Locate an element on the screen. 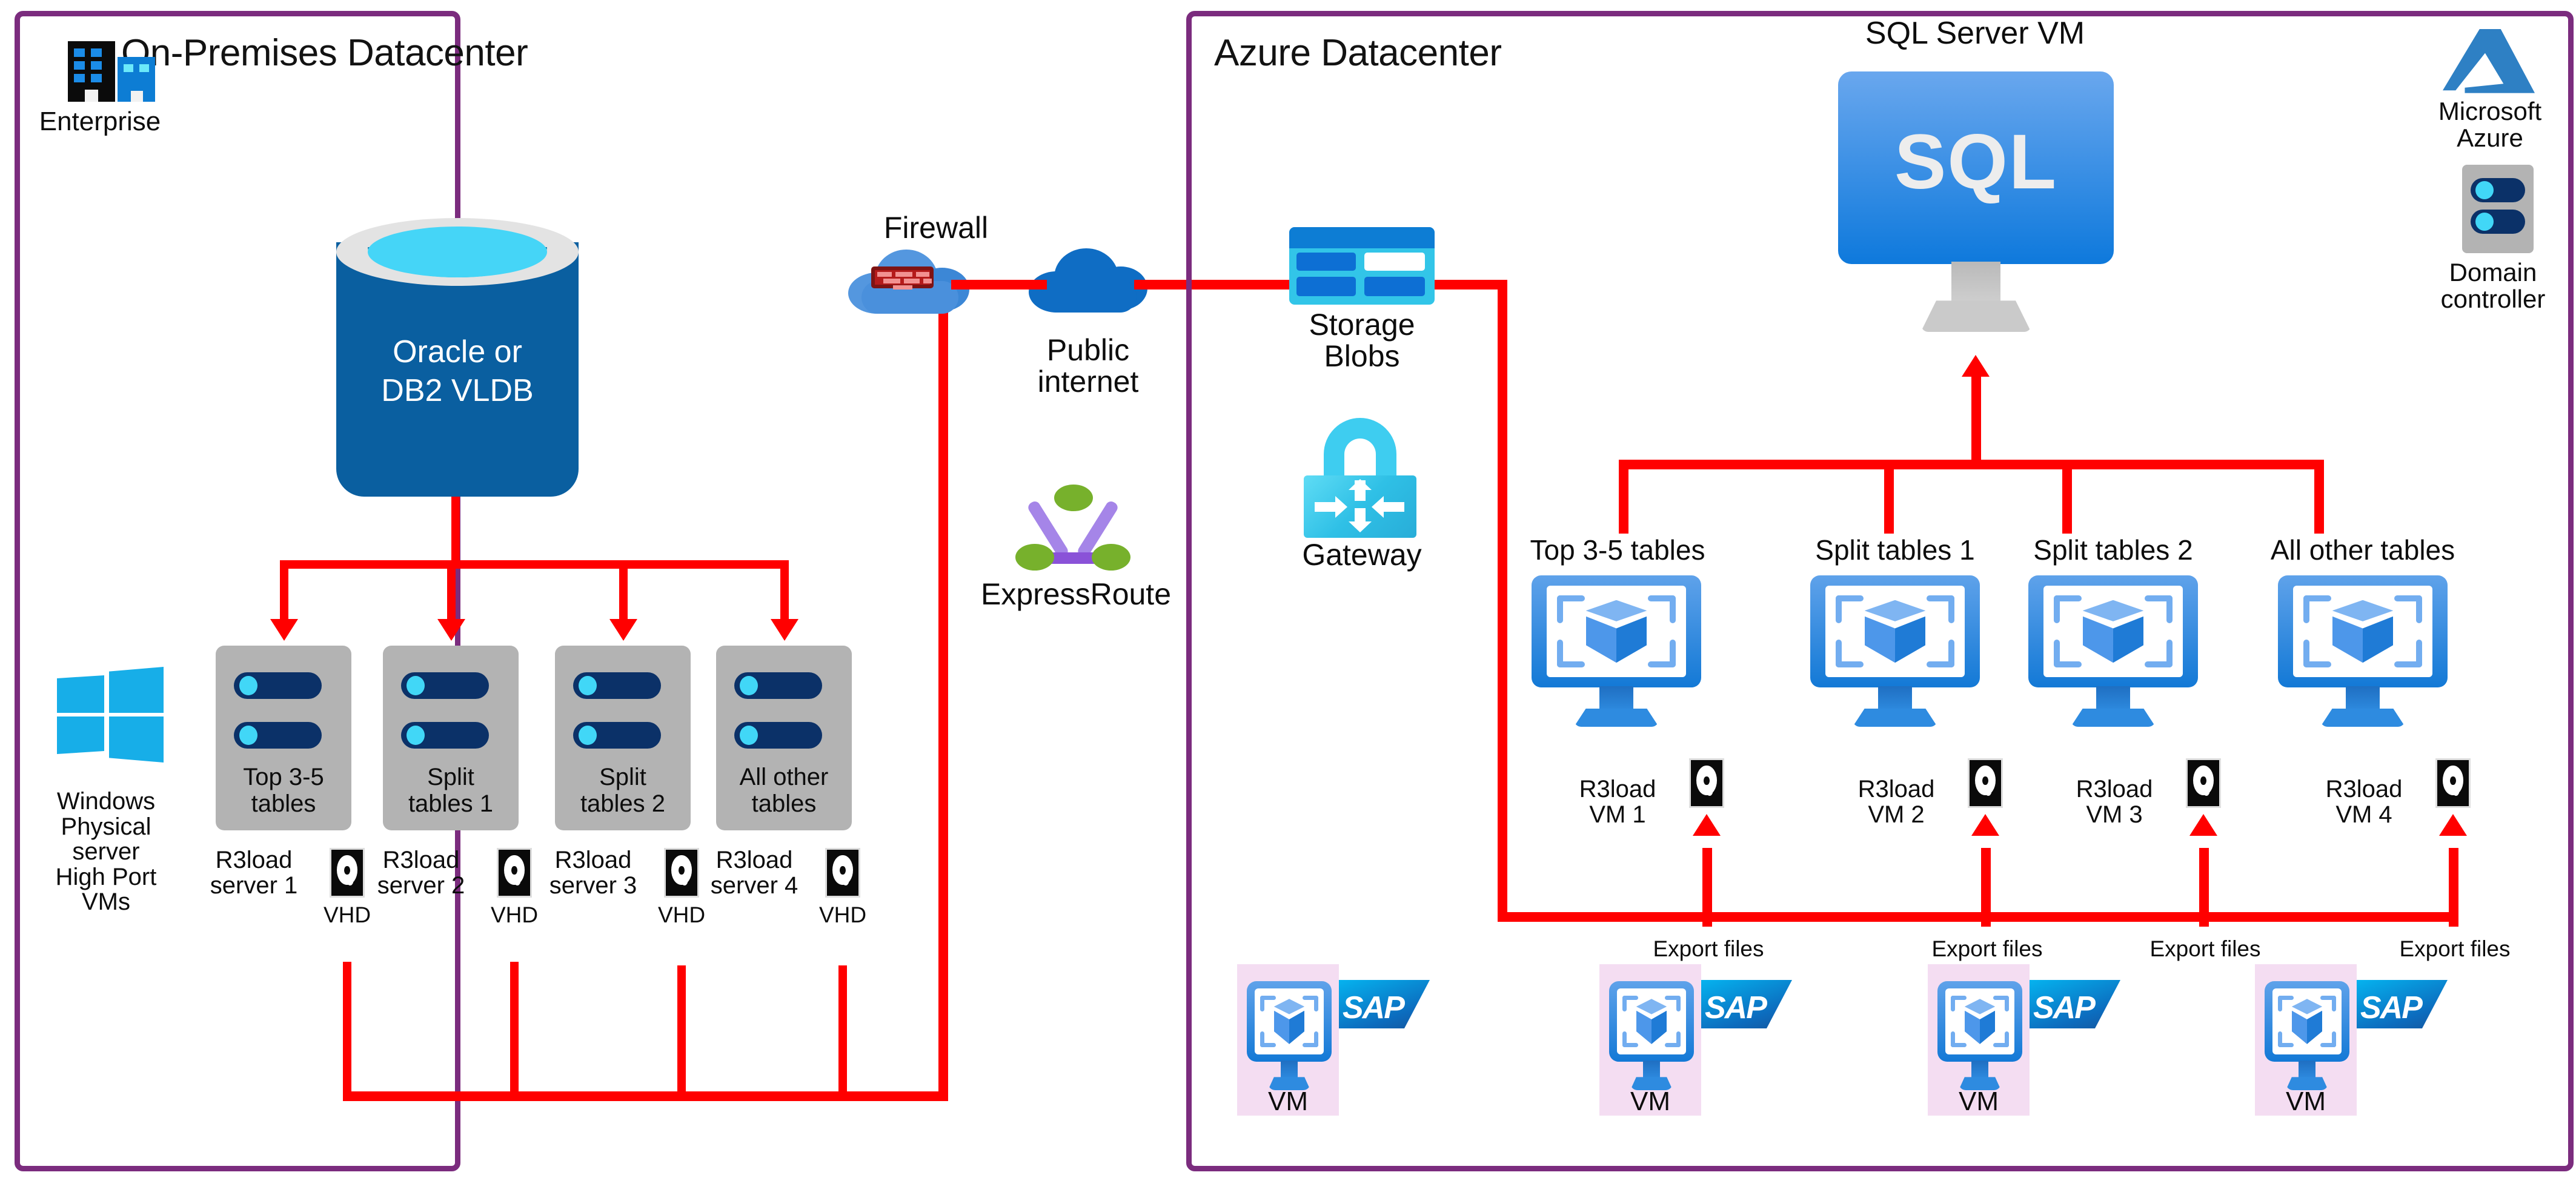  domain-controller-icon is located at coordinates (2498, 209).